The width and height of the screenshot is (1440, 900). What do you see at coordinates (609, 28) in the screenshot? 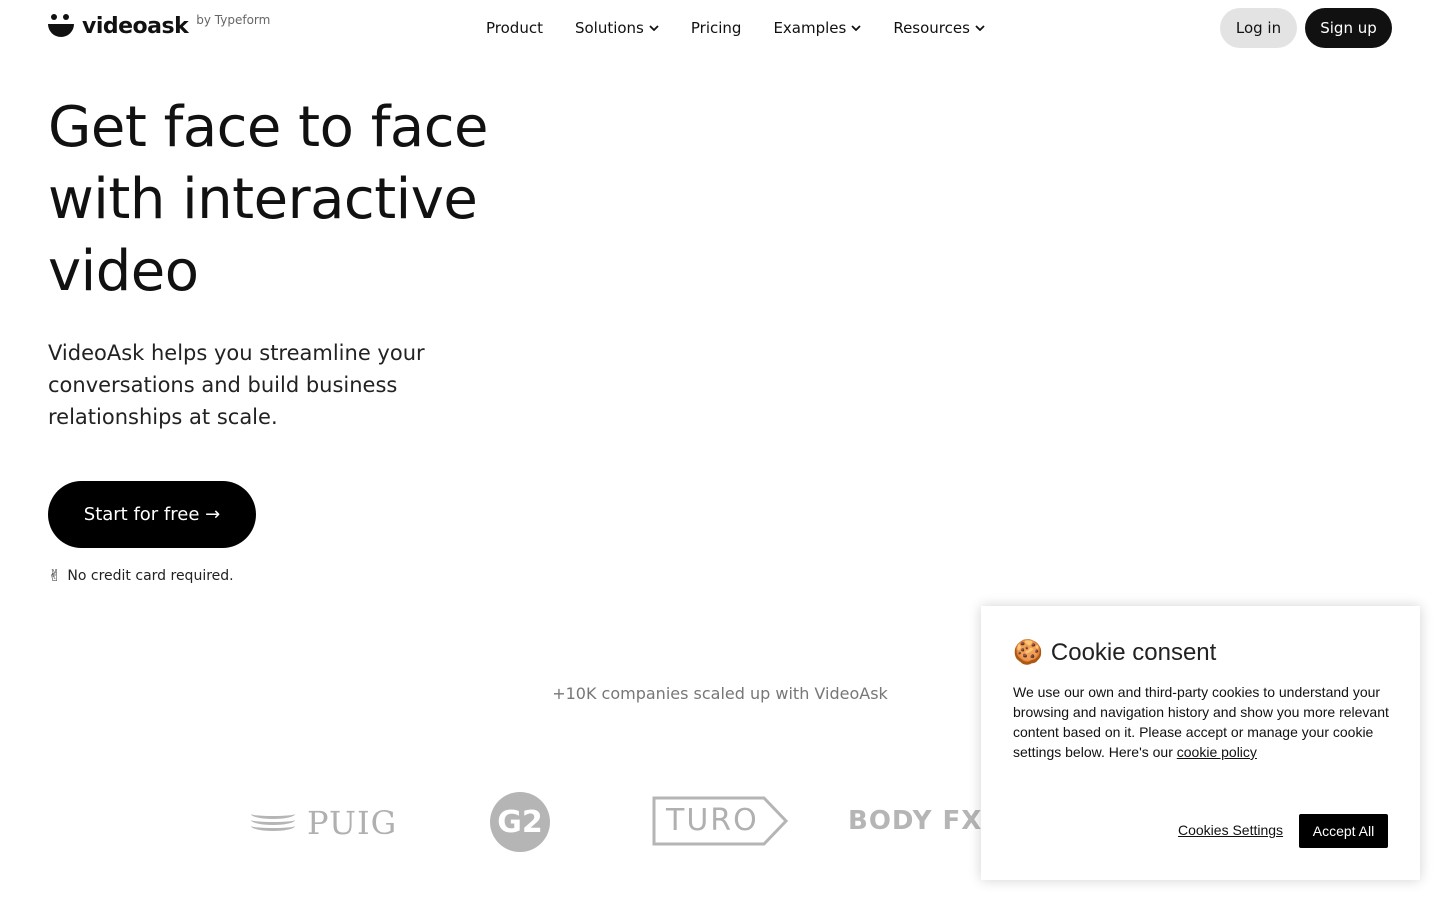
I see `nav-item-label: Solutions` at bounding box center [609, 28].